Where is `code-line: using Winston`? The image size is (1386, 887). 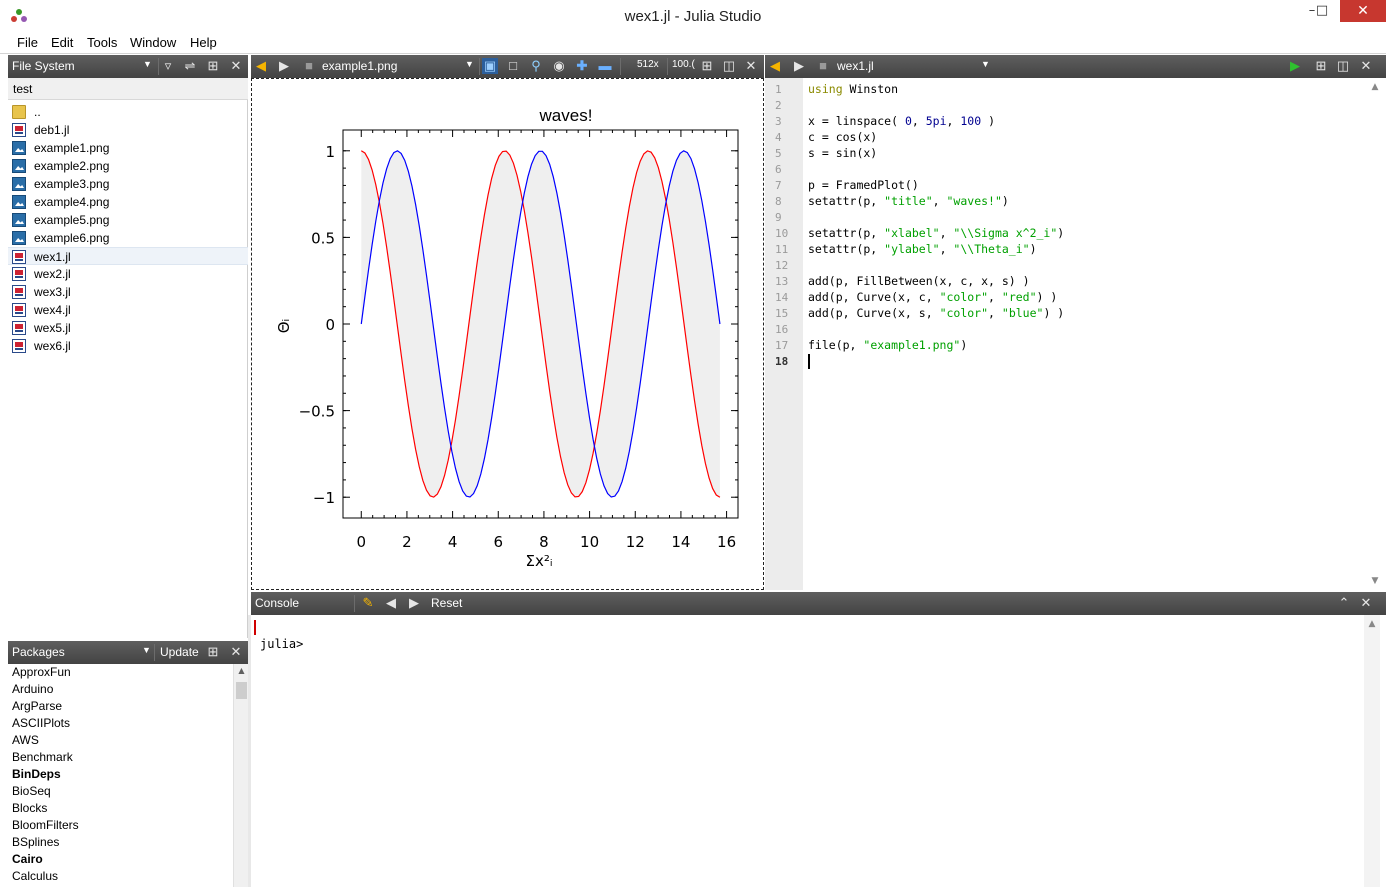
code-line: using Winston is located at coordinates (853, 89).